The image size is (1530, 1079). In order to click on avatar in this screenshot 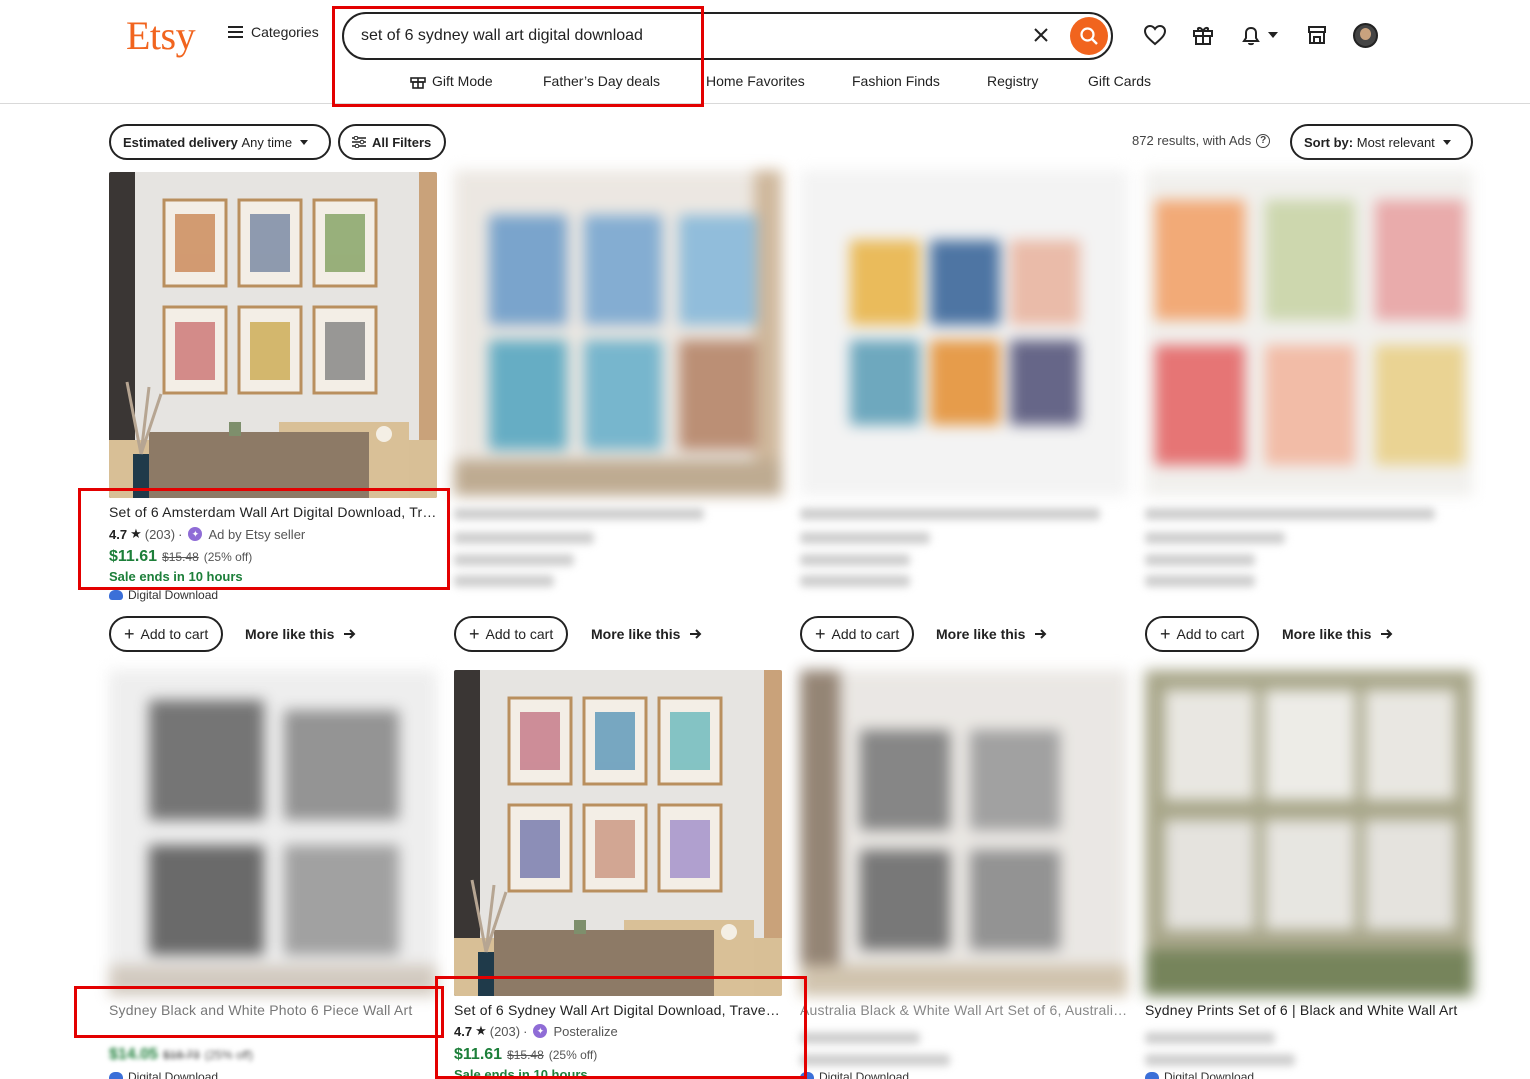, I will do `click(1365, 35)`.